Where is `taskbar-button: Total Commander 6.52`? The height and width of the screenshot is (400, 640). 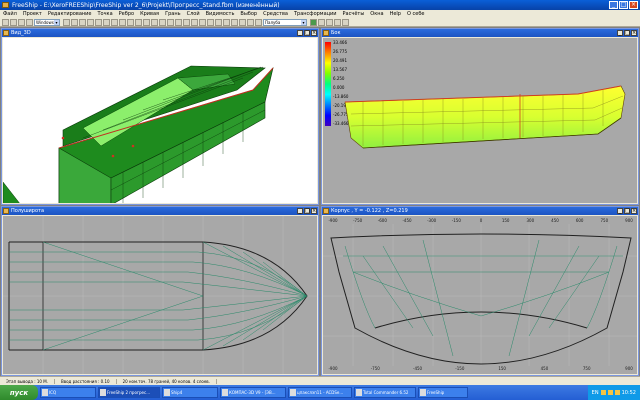 taskbar-button: Total Commander 6.52 is located at coordinates (385, 392).